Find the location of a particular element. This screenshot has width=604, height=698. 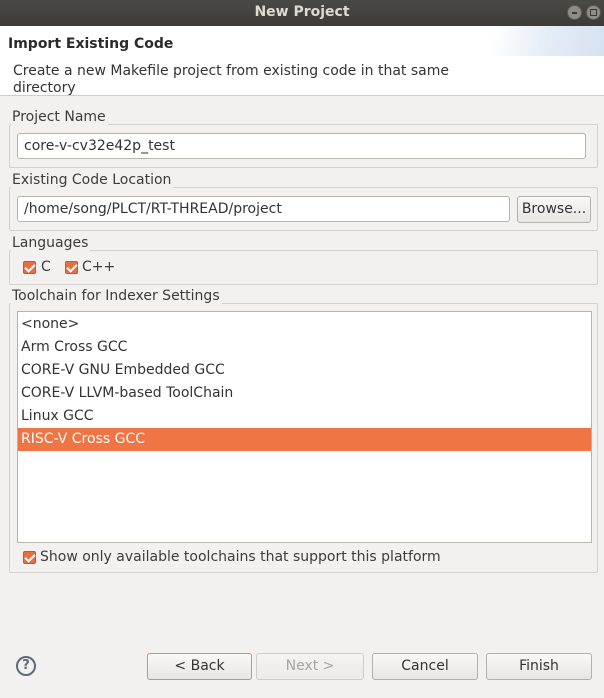

code-location-label: Existing Code Location is located at coordinates (92, 180).